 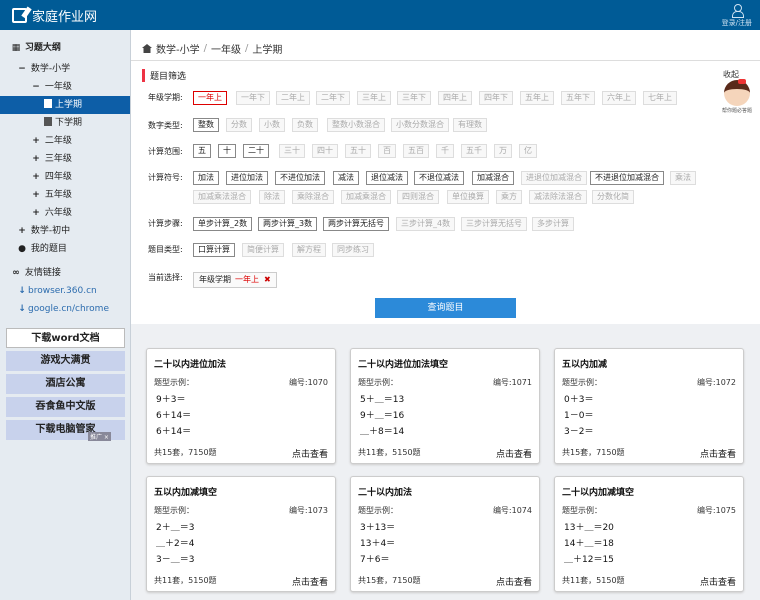 I want to click on operator-option: 进退位加减混合, so click(x=554, y=178).